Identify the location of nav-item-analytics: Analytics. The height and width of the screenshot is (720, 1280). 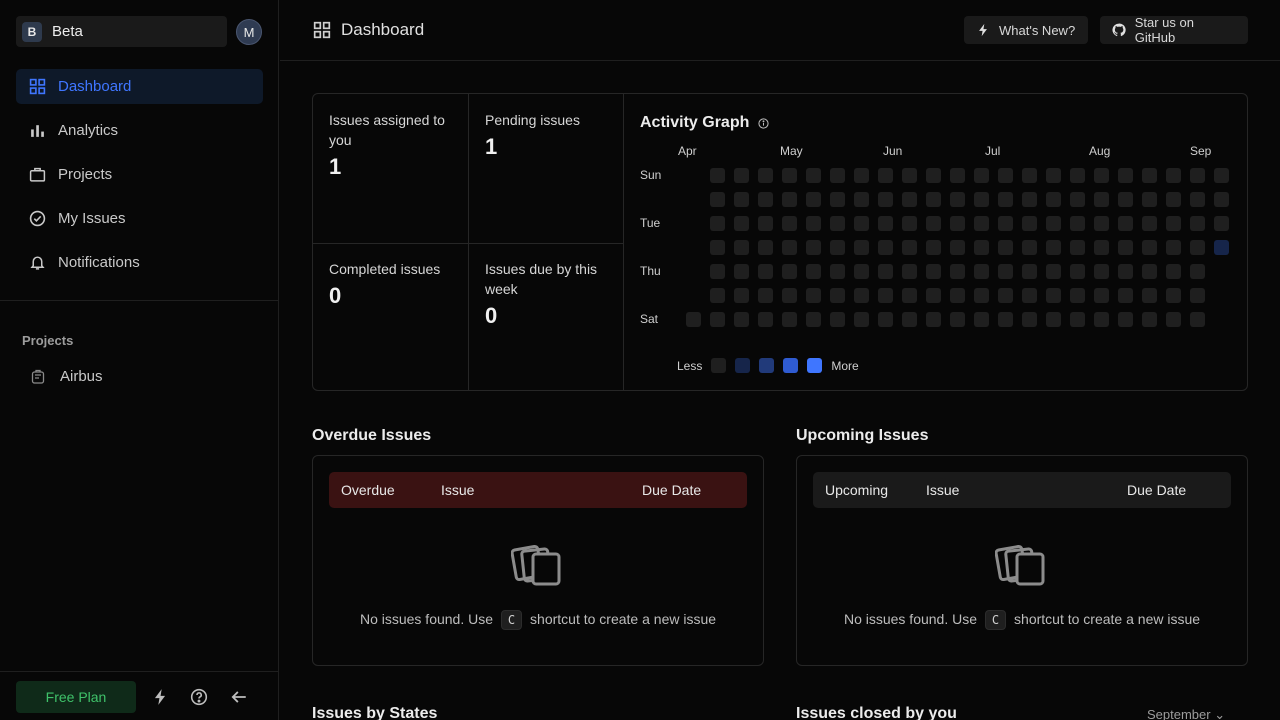
(139, 130).